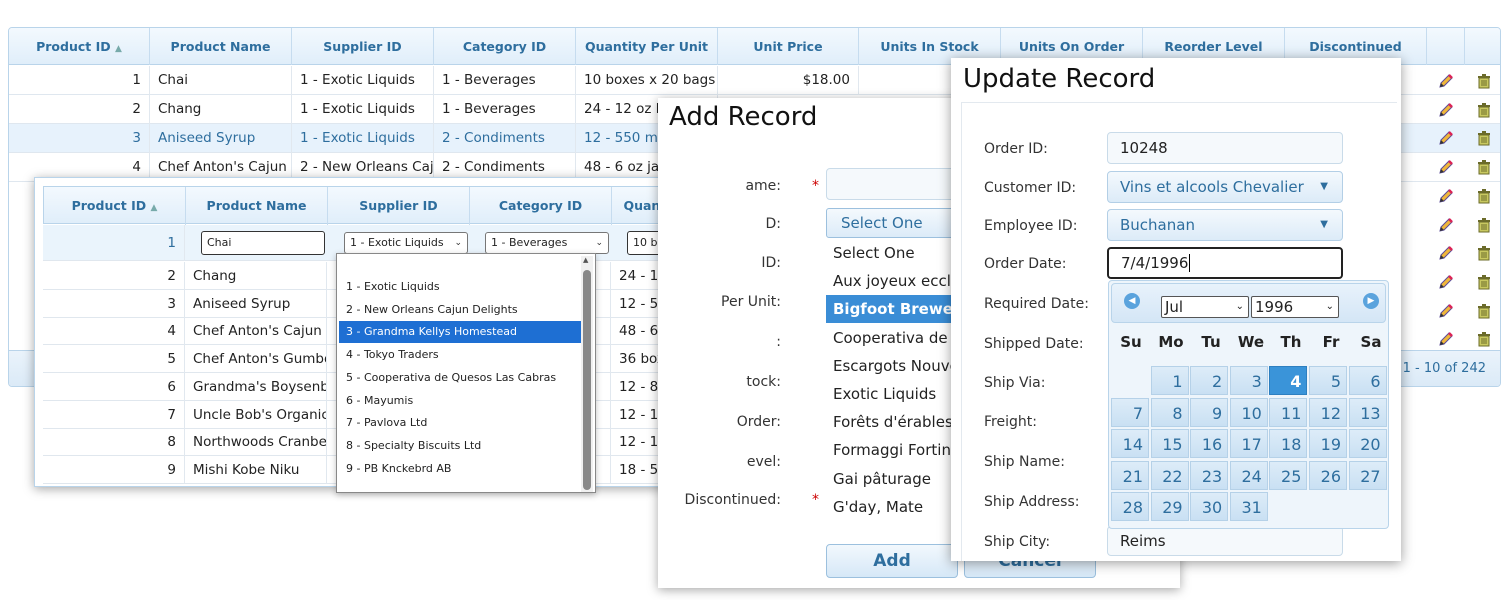 Image resolution: width=1508 pixels, height=600 pixels. What do you see at coordinates (1169, 412) in the screenshot?
I see `calendar-day: 8` at bounding box center [1169, 412].